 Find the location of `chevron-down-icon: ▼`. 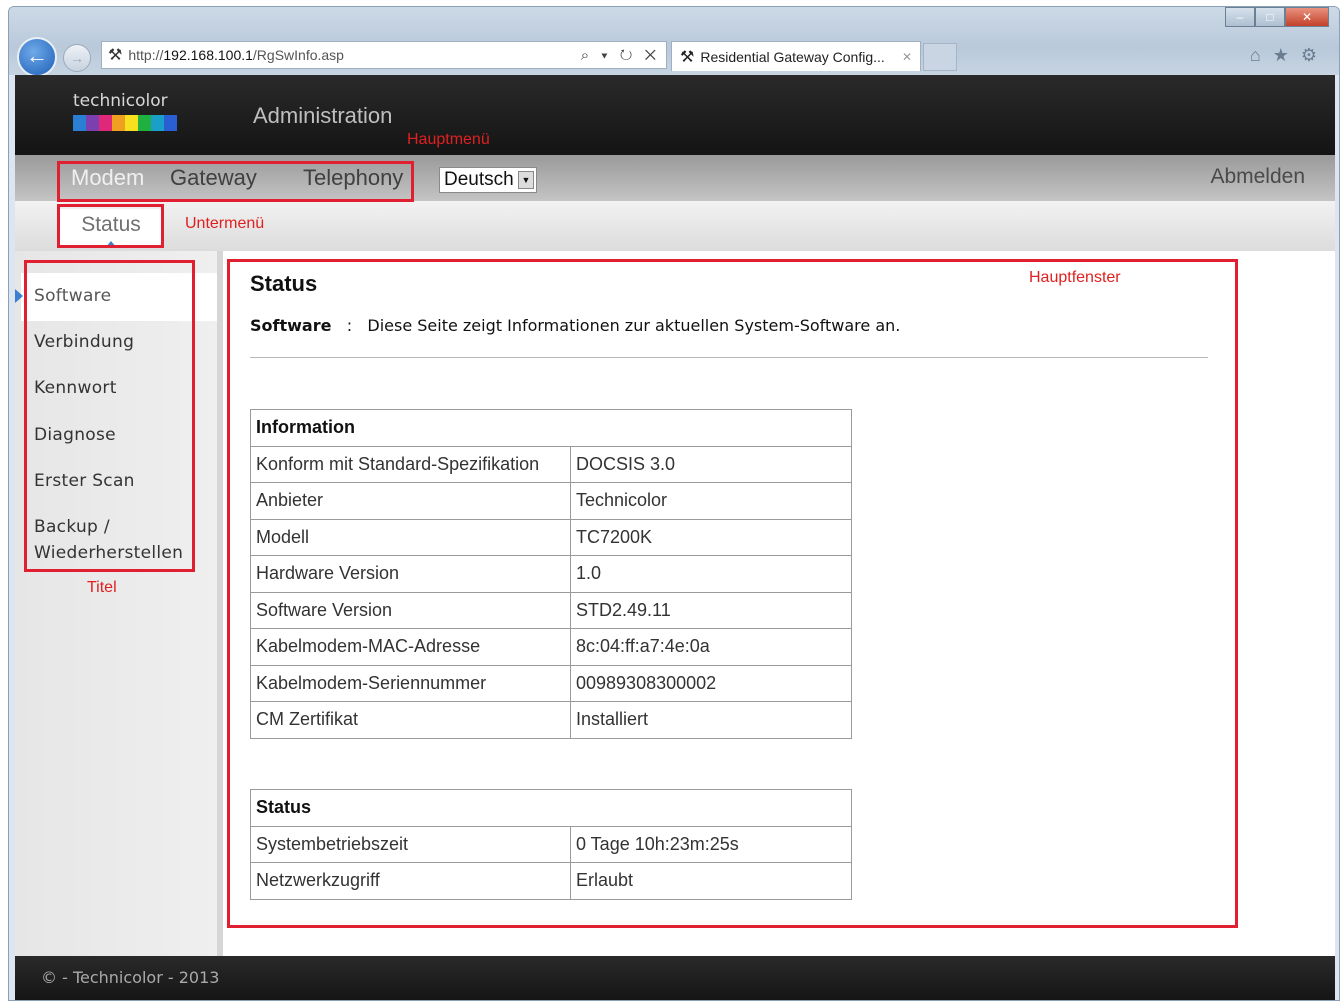

chevron-down-icon: ▼ is located at coordinates (526, 180).